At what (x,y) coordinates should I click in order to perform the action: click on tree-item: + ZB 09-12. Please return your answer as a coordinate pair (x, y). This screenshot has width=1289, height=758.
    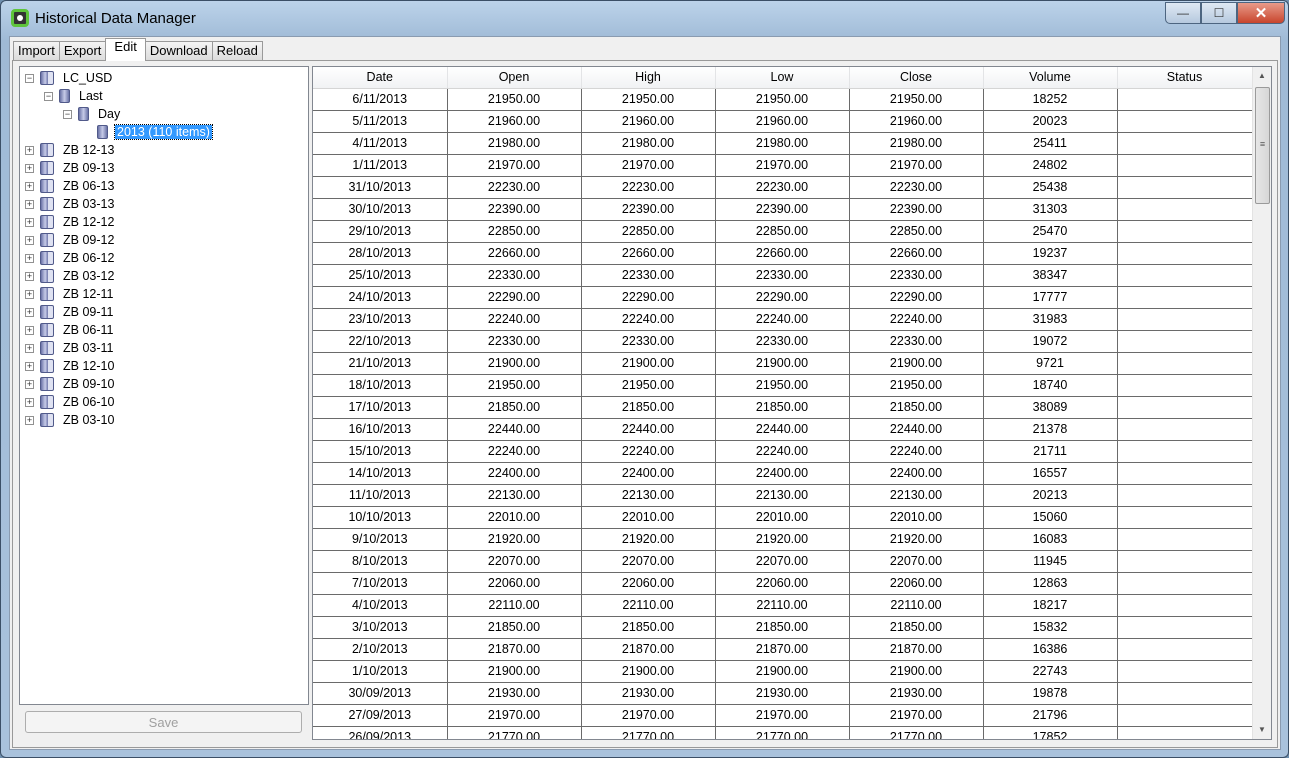
    Looking at the image, I should click on (70, 240).